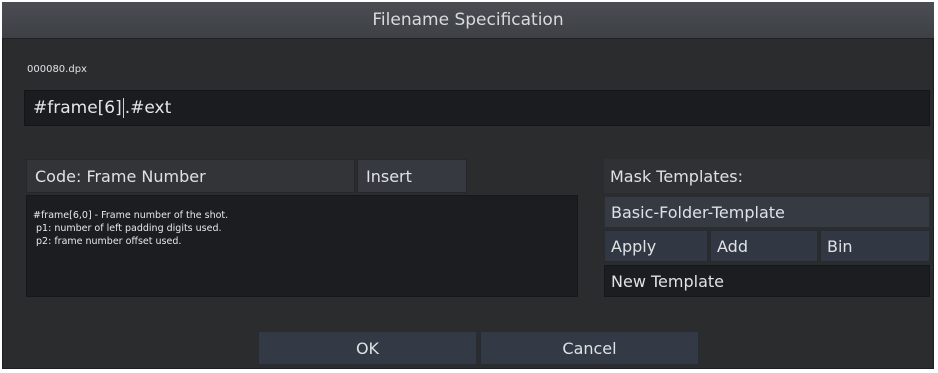  What do you see at coordinates (367, 348) in the screenshot?
I see `ok-button: OK` at bounding box center [367, 348].